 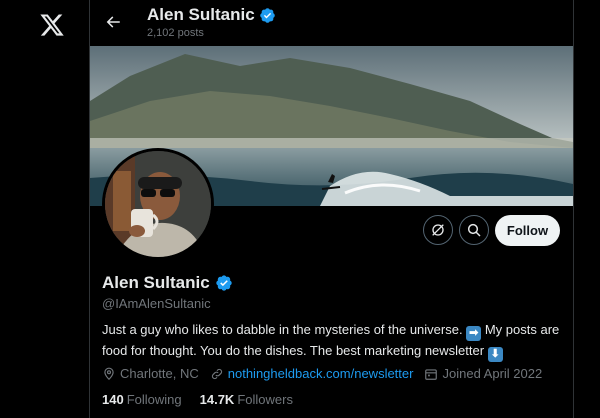 I want to click on following-link: 140 Following, so click(x=142, y=399).